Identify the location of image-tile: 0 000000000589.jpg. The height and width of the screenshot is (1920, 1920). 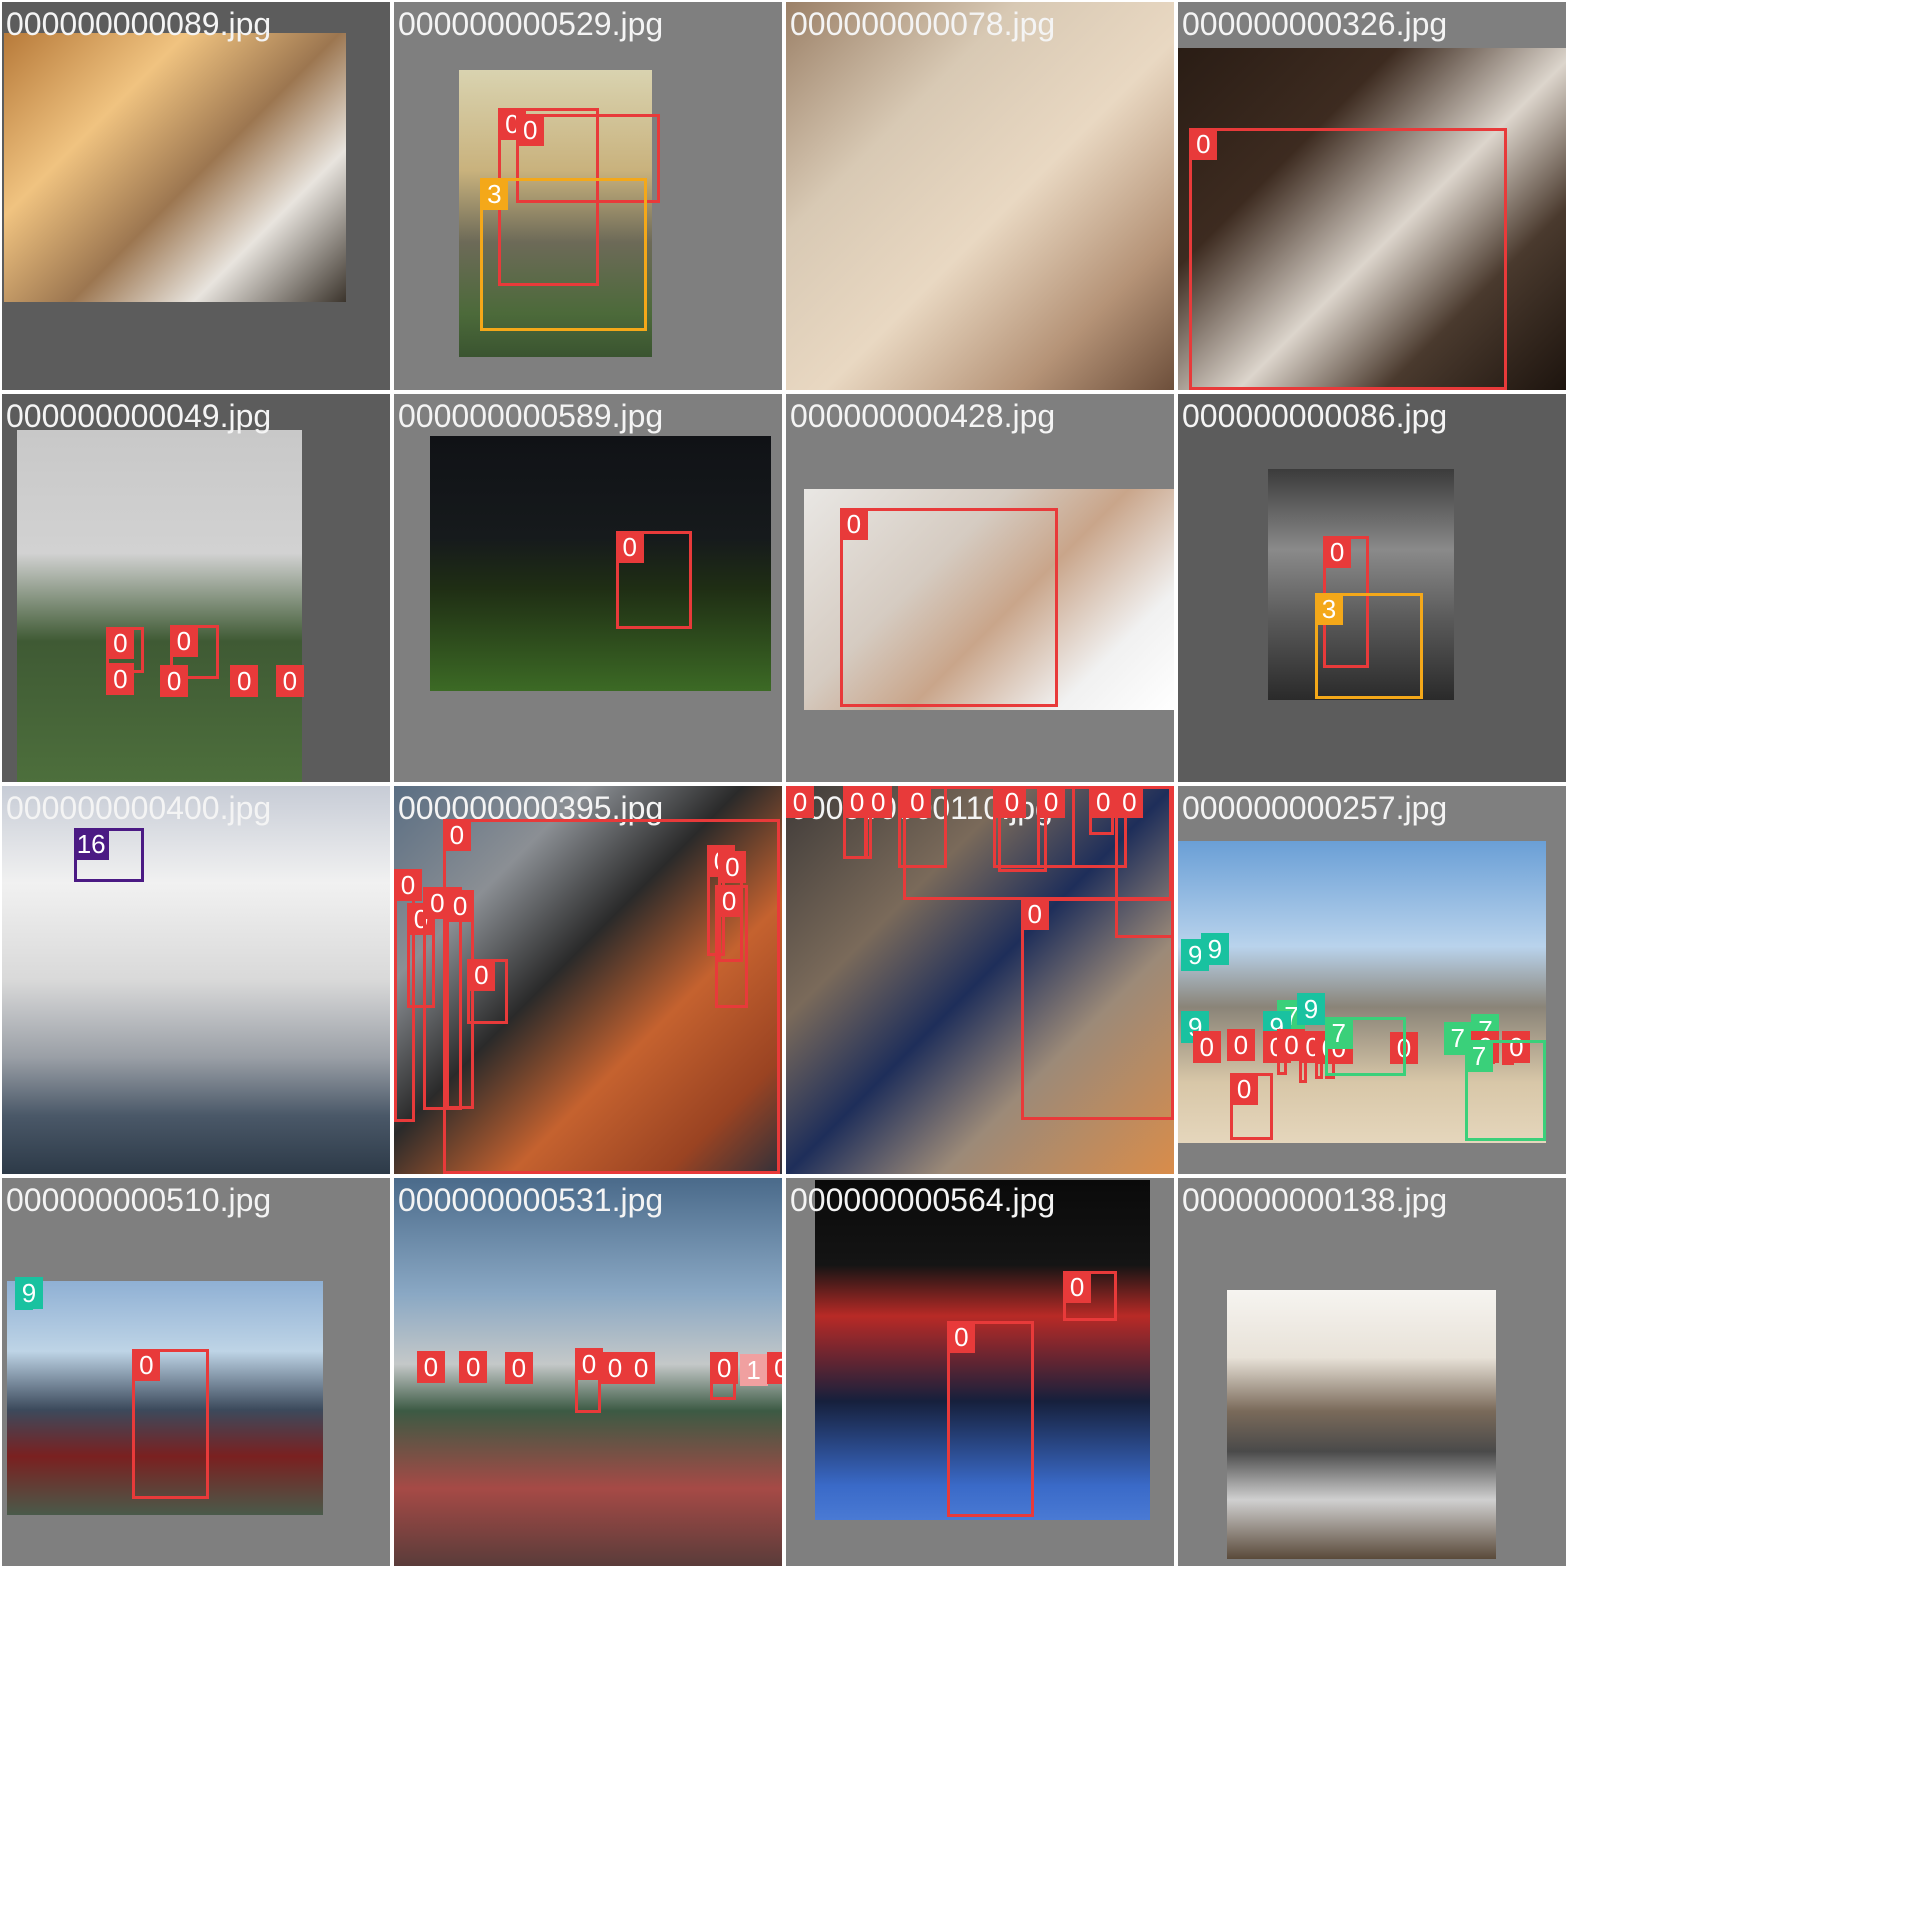
(588, 588).